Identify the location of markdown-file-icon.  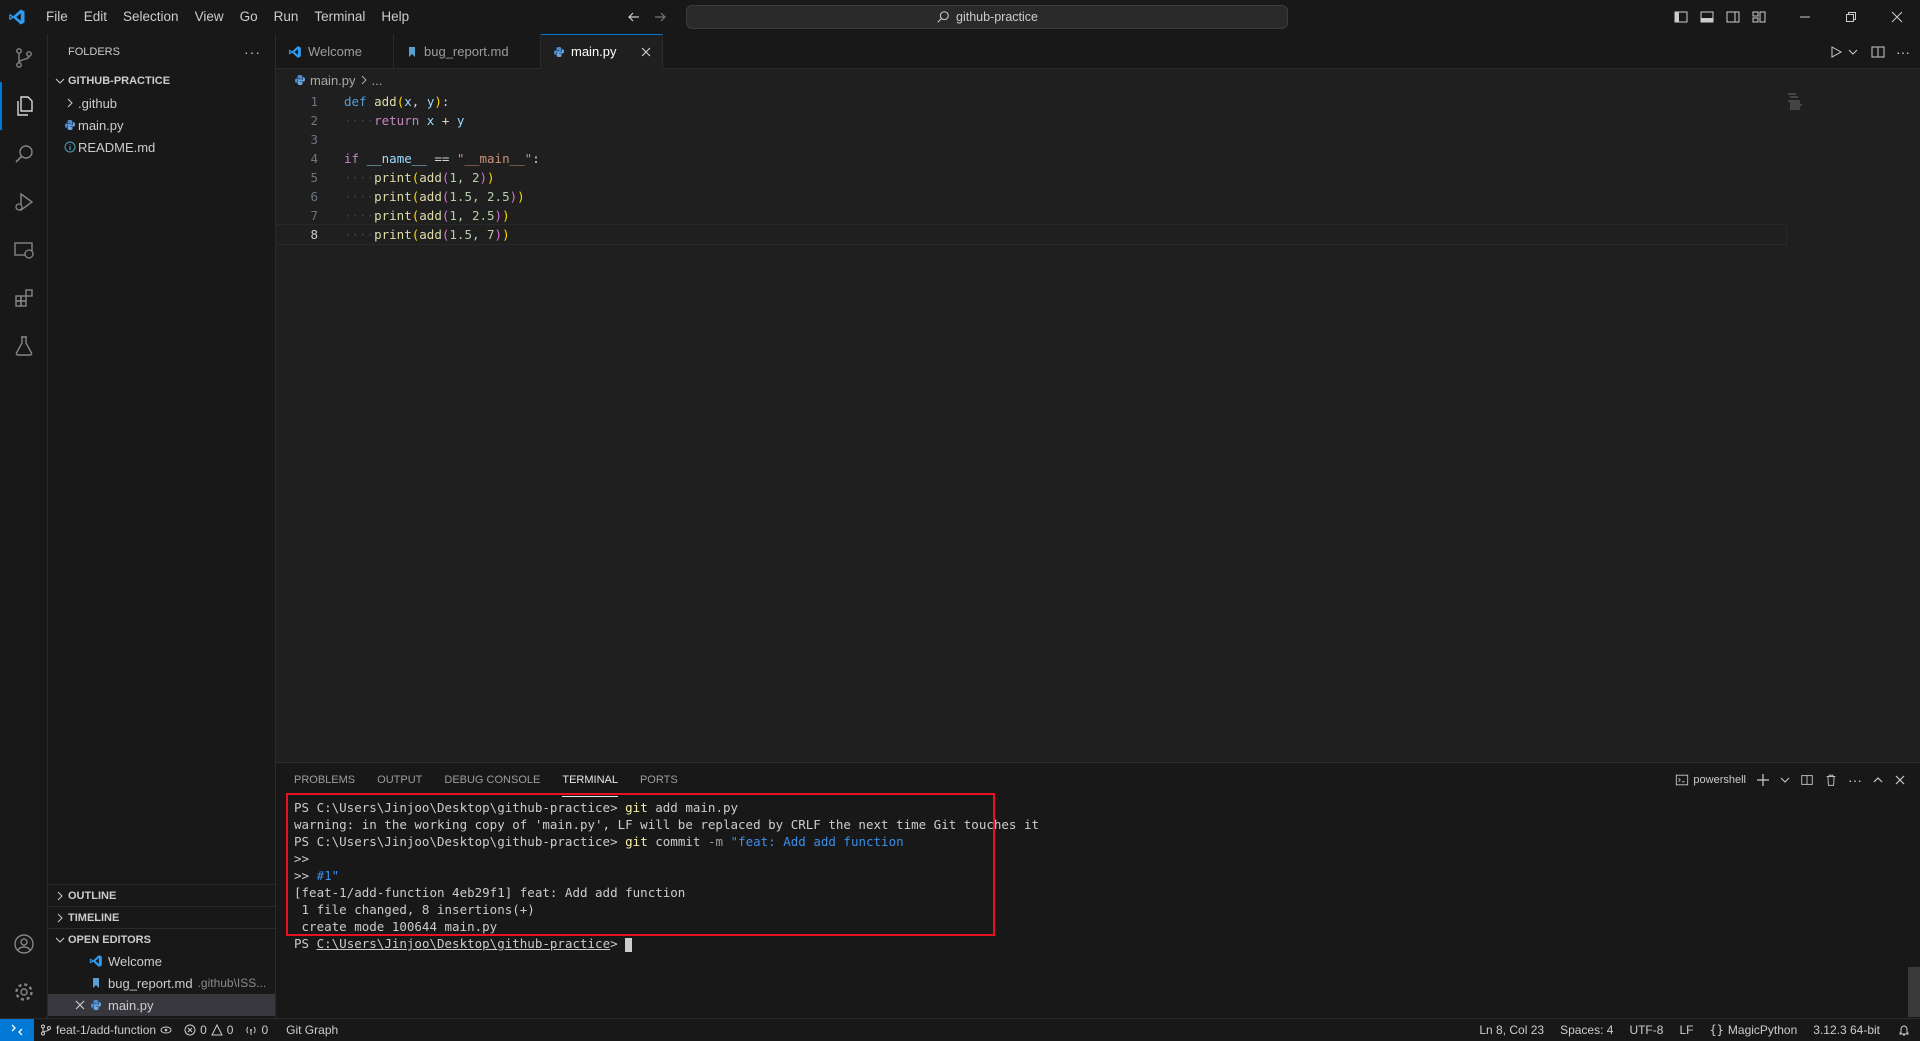
(96, 983).